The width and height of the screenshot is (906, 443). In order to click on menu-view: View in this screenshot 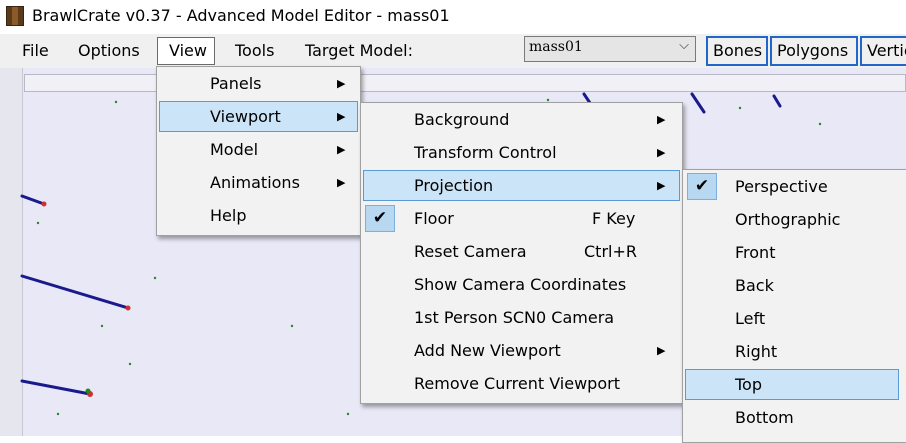, I will do `click(186, 51)`.